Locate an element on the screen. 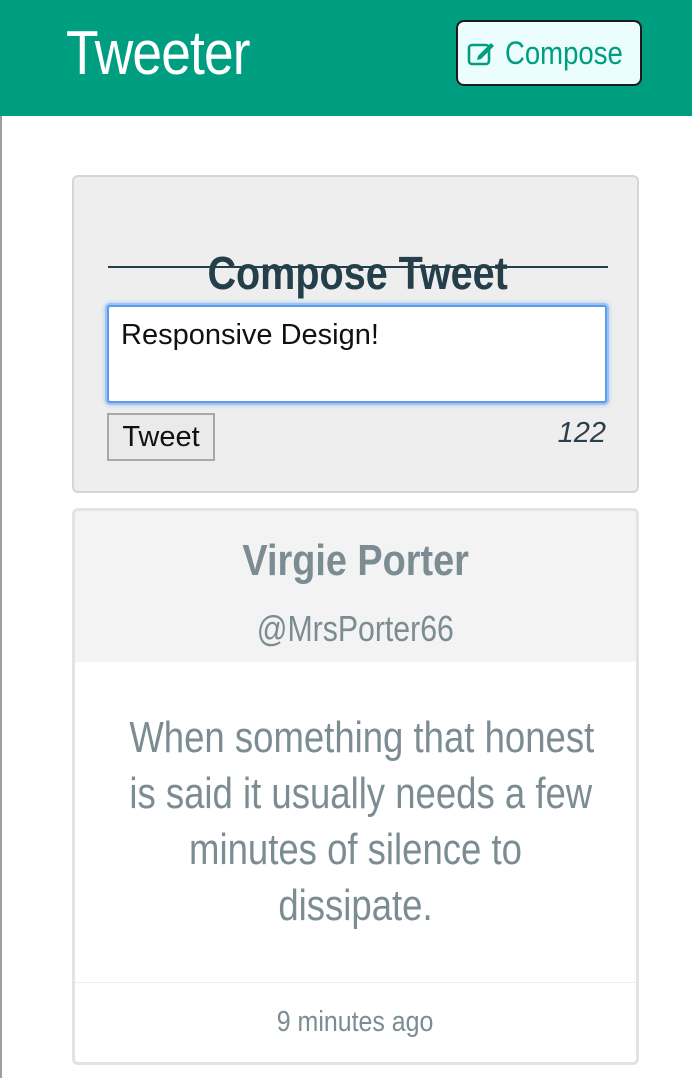  compose-button: Compose is located at coordinates (549, 53).